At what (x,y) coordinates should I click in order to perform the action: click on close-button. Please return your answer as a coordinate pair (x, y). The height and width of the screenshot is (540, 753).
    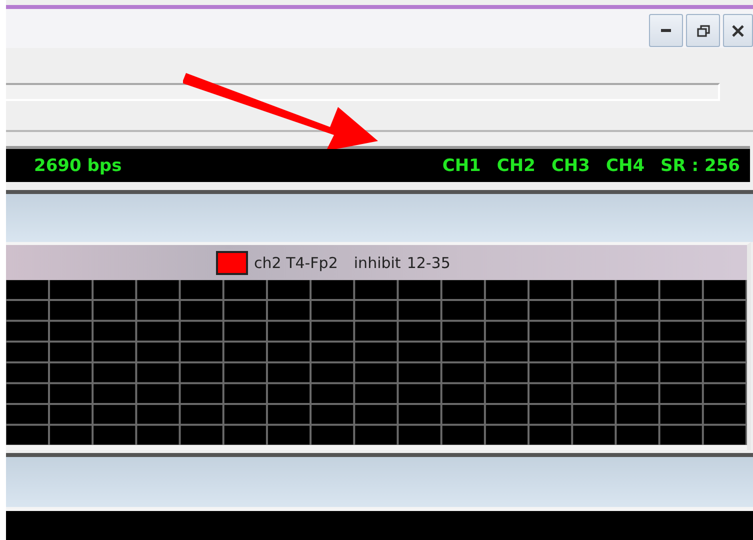
    Looking at the image, I should click on (738, 30).